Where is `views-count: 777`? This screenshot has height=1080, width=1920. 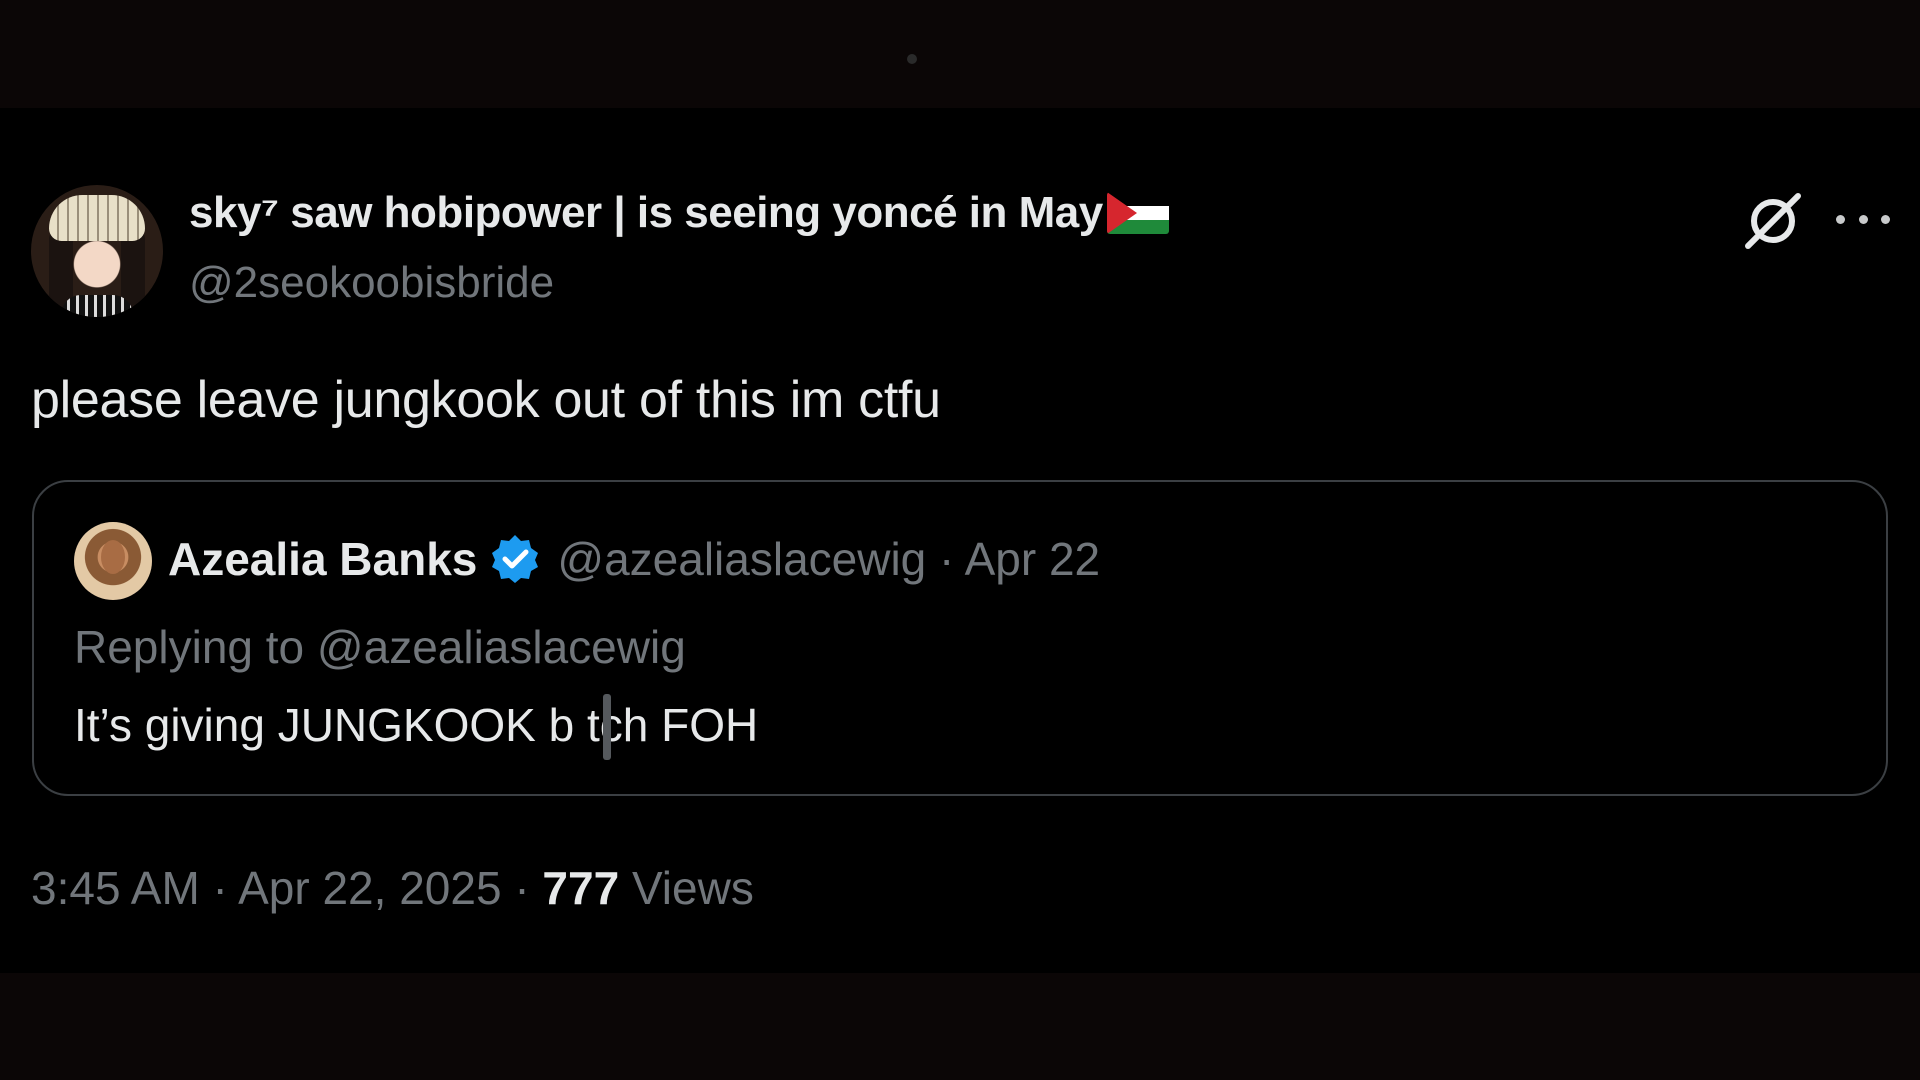 views-count: 777 is located at coordinates (580, 888).